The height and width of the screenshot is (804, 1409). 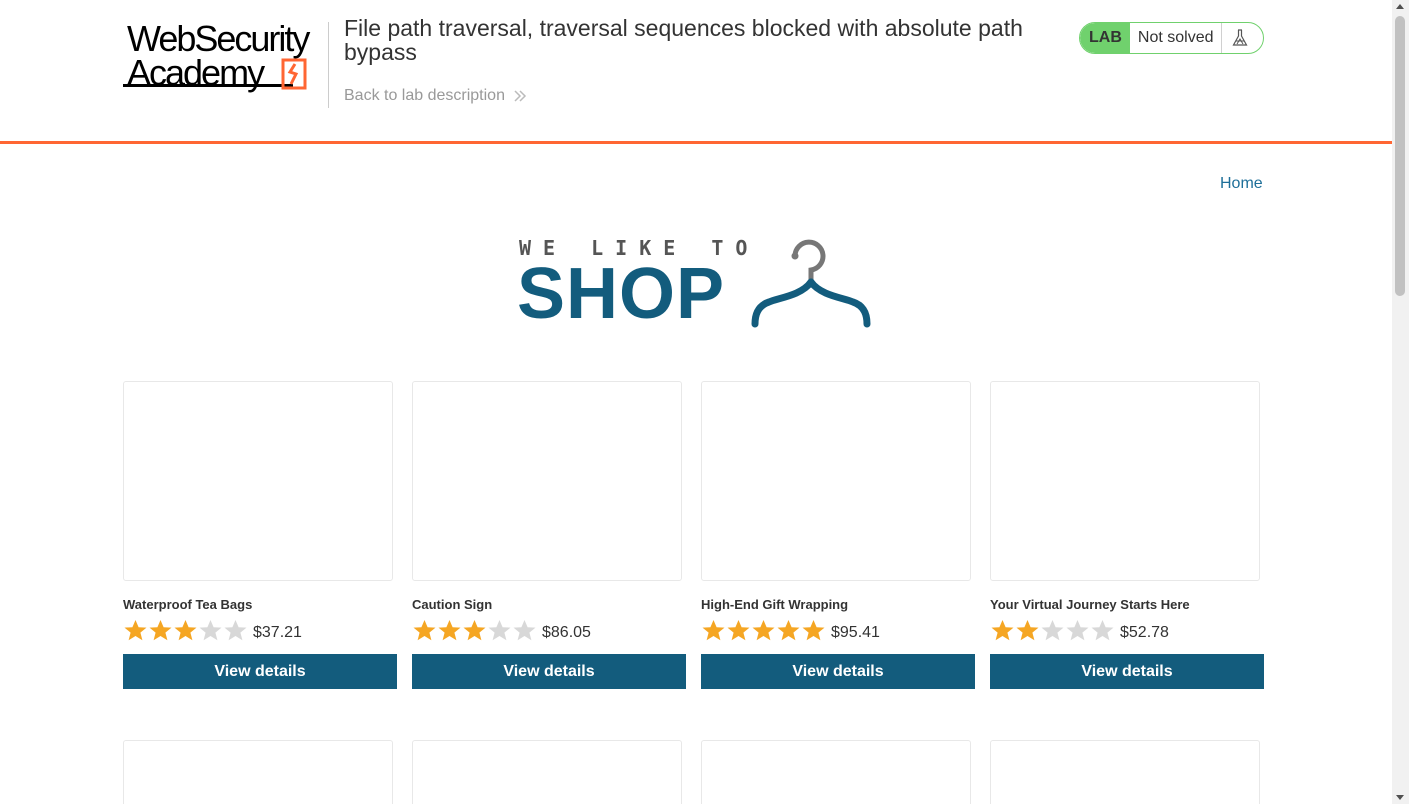 I want to click on header-divider, so click(x=328, y=65).